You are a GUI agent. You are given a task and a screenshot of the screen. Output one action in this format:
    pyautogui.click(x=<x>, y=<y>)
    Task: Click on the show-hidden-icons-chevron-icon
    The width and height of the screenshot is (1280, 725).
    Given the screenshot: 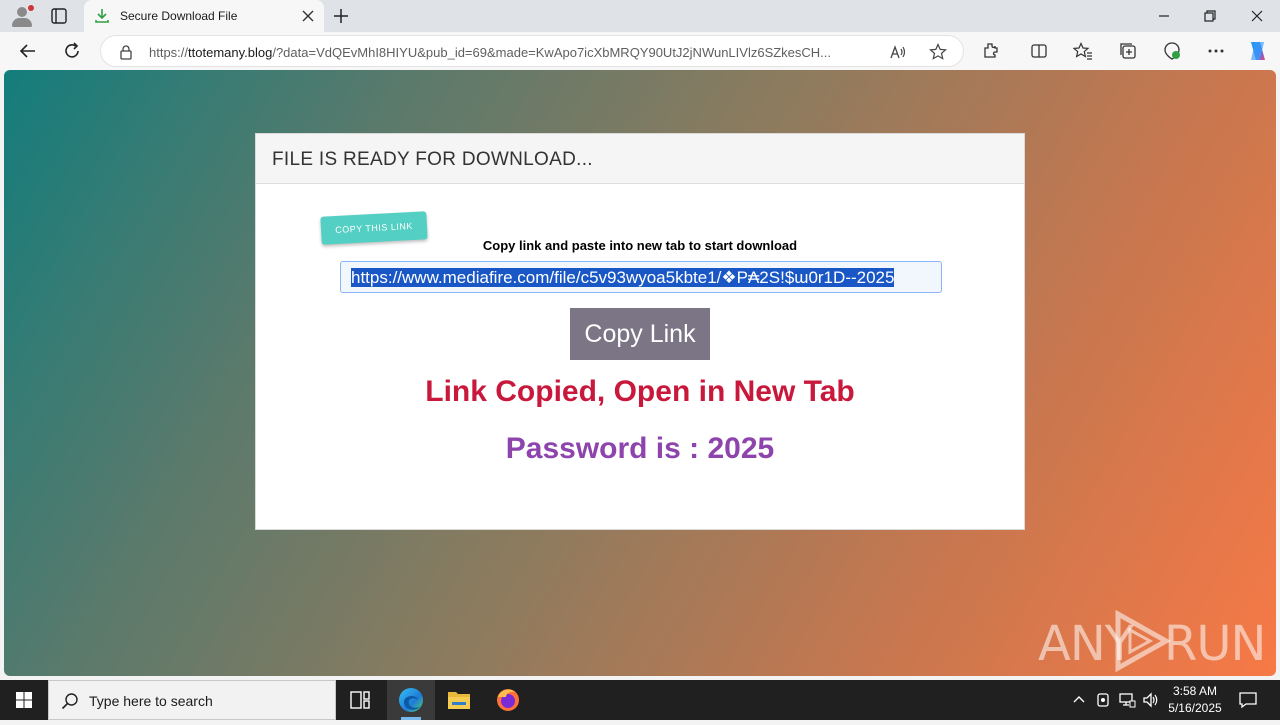 What is the action you would take?
    pyautogui.click(x=1079, y=700)
    